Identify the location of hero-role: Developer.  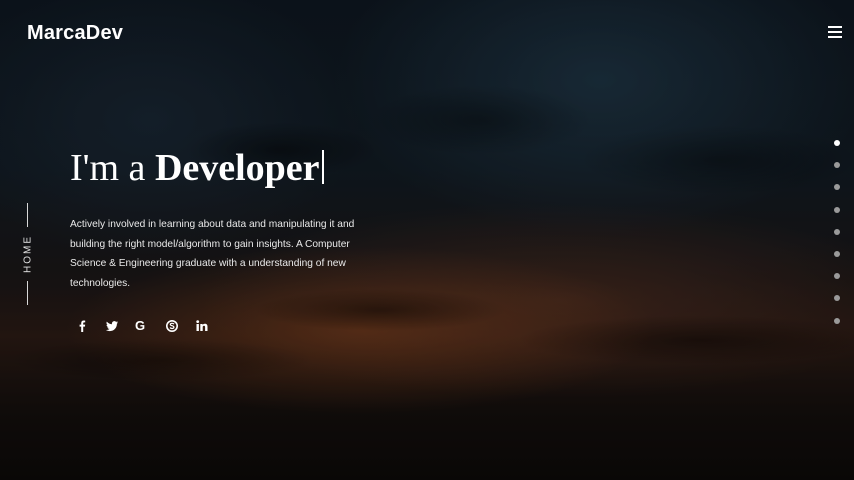
(237, 168).